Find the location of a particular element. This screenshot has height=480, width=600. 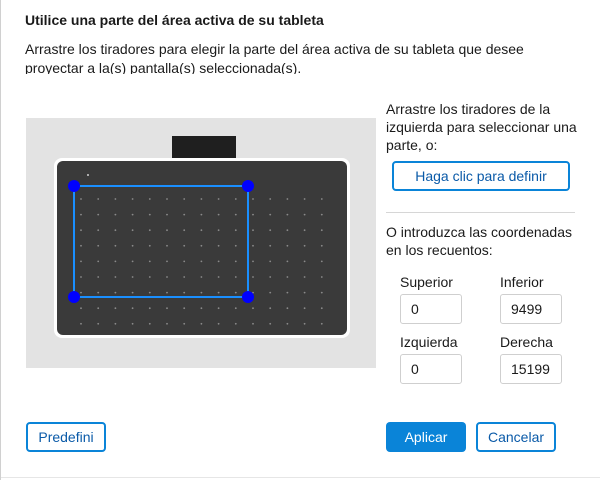

handle-bottom-right is located at coordinates (248, 297).